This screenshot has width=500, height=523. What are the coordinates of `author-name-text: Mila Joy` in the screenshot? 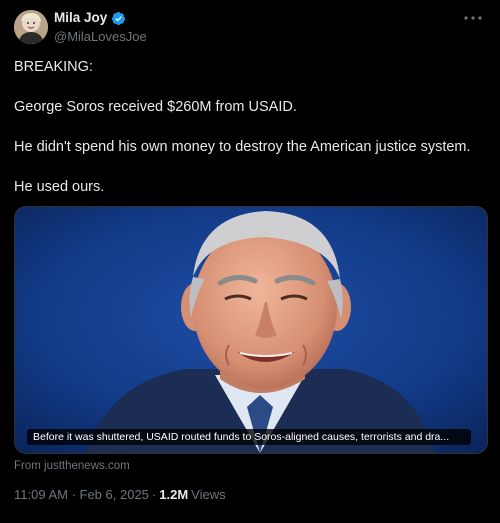 It's located at (80, 18).